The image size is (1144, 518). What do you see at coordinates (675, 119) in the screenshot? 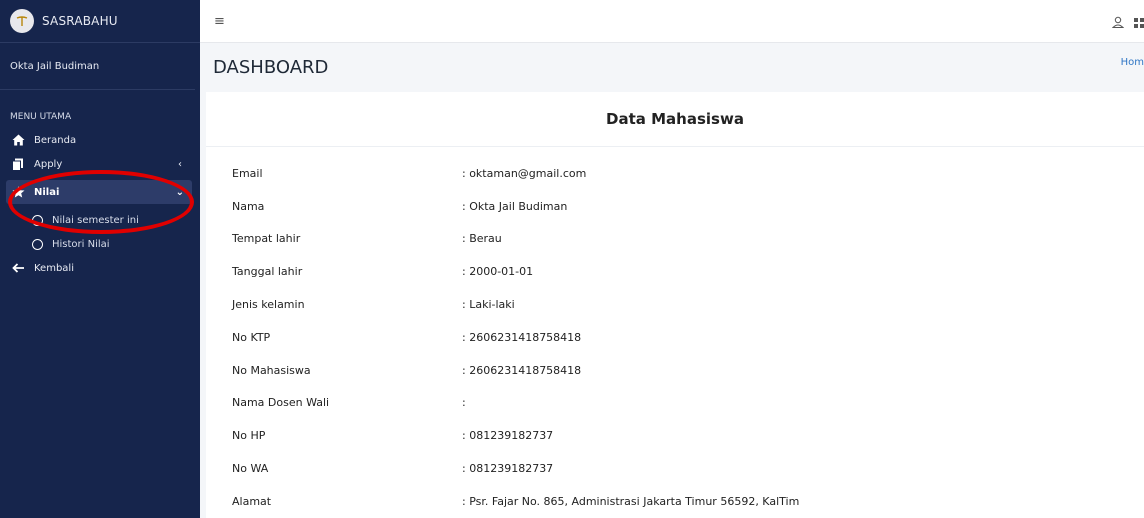
I see `card-title: Data Mahasiswa` at bounding box center [675, 119].